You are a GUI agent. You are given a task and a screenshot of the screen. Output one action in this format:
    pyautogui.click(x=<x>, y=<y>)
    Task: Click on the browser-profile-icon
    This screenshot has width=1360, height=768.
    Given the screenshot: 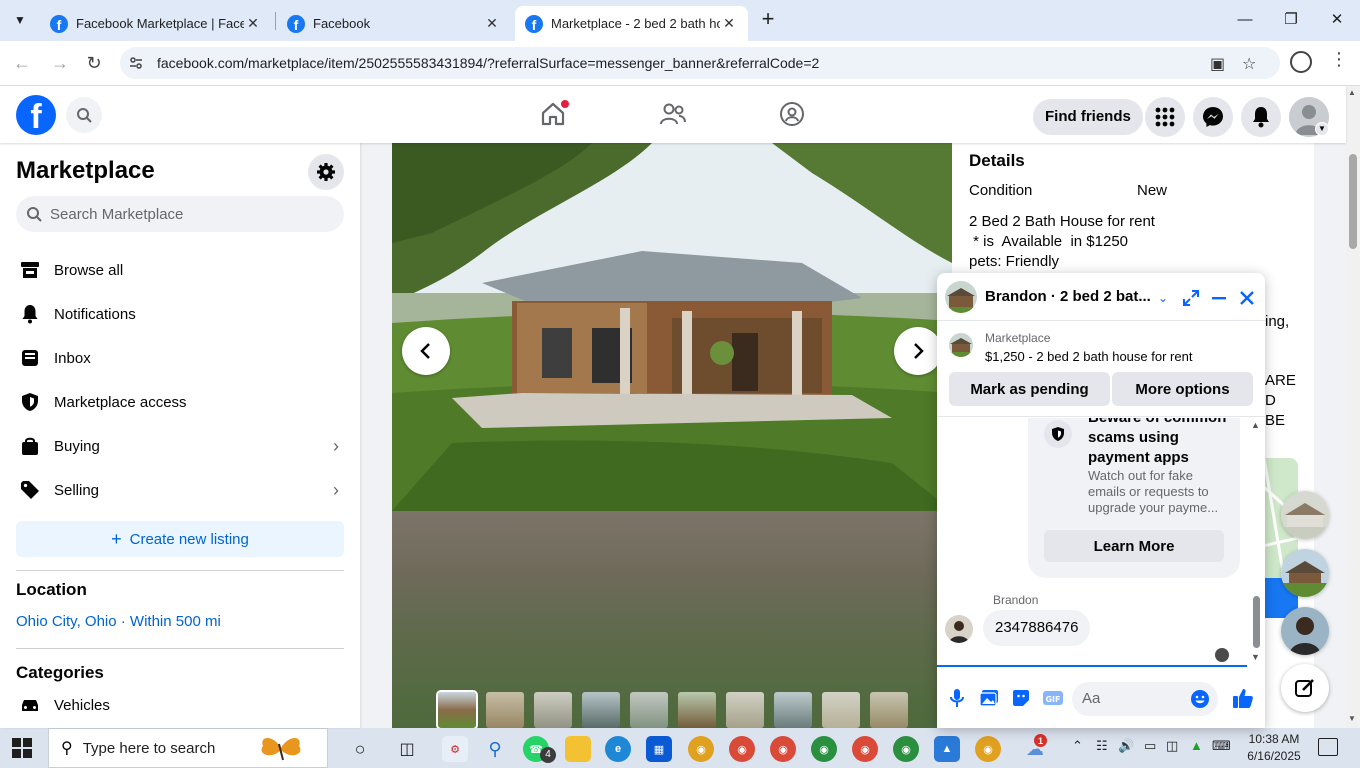 What is the action you would take?
    pyautogui.click(x=1301, y=62)
    